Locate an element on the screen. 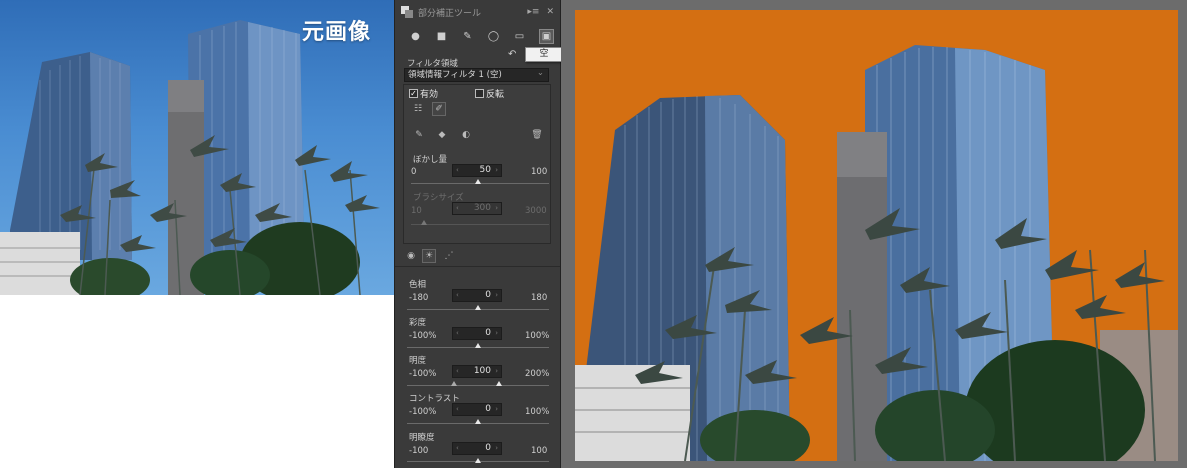 The height and width of the screenshot is (468, 1187). eraser-icon: ◆ is located at coordinates (442, 135).